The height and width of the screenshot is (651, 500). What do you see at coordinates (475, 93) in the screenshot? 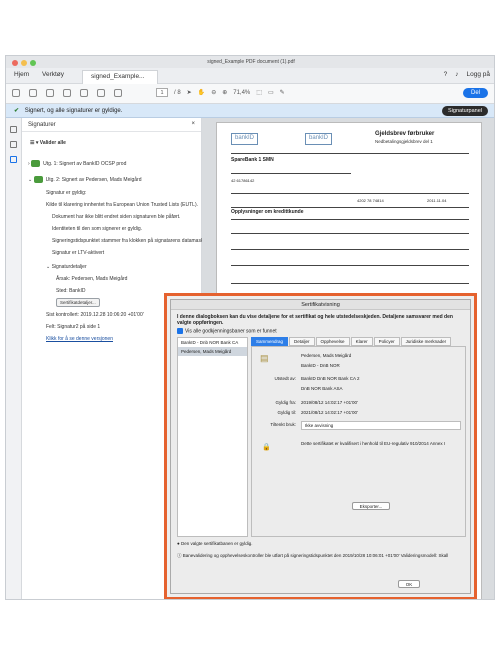
I see `share-button: Del` at bounding box center [475, 93].